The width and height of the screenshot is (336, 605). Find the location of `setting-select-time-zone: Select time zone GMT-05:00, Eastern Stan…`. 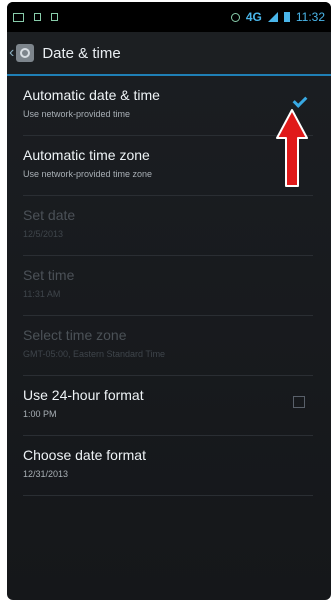

setting-select-time-zone: Select time zone GMT-05:00, Eastern Stan… is located at coordinates (168, 346).